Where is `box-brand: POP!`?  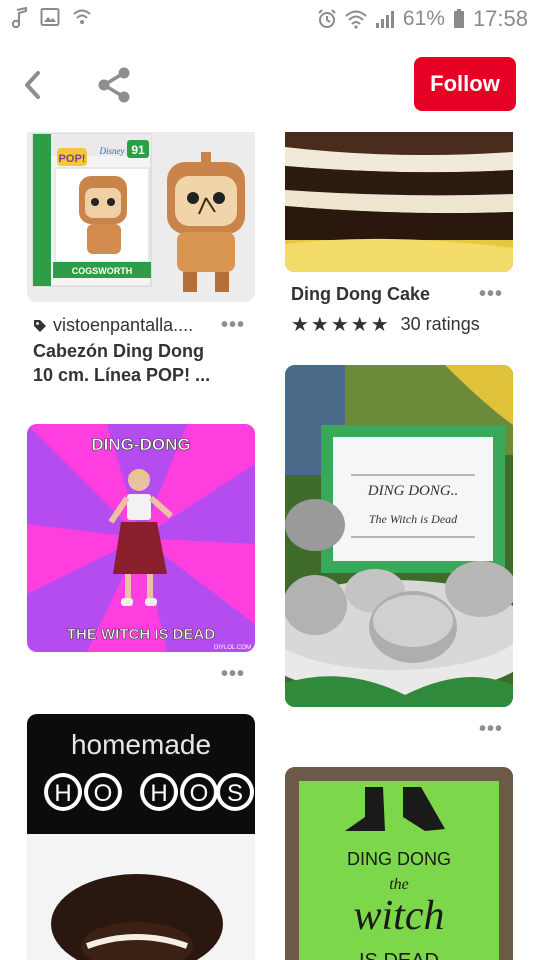
box-brand: POP! is located at coordinates (72, 159).